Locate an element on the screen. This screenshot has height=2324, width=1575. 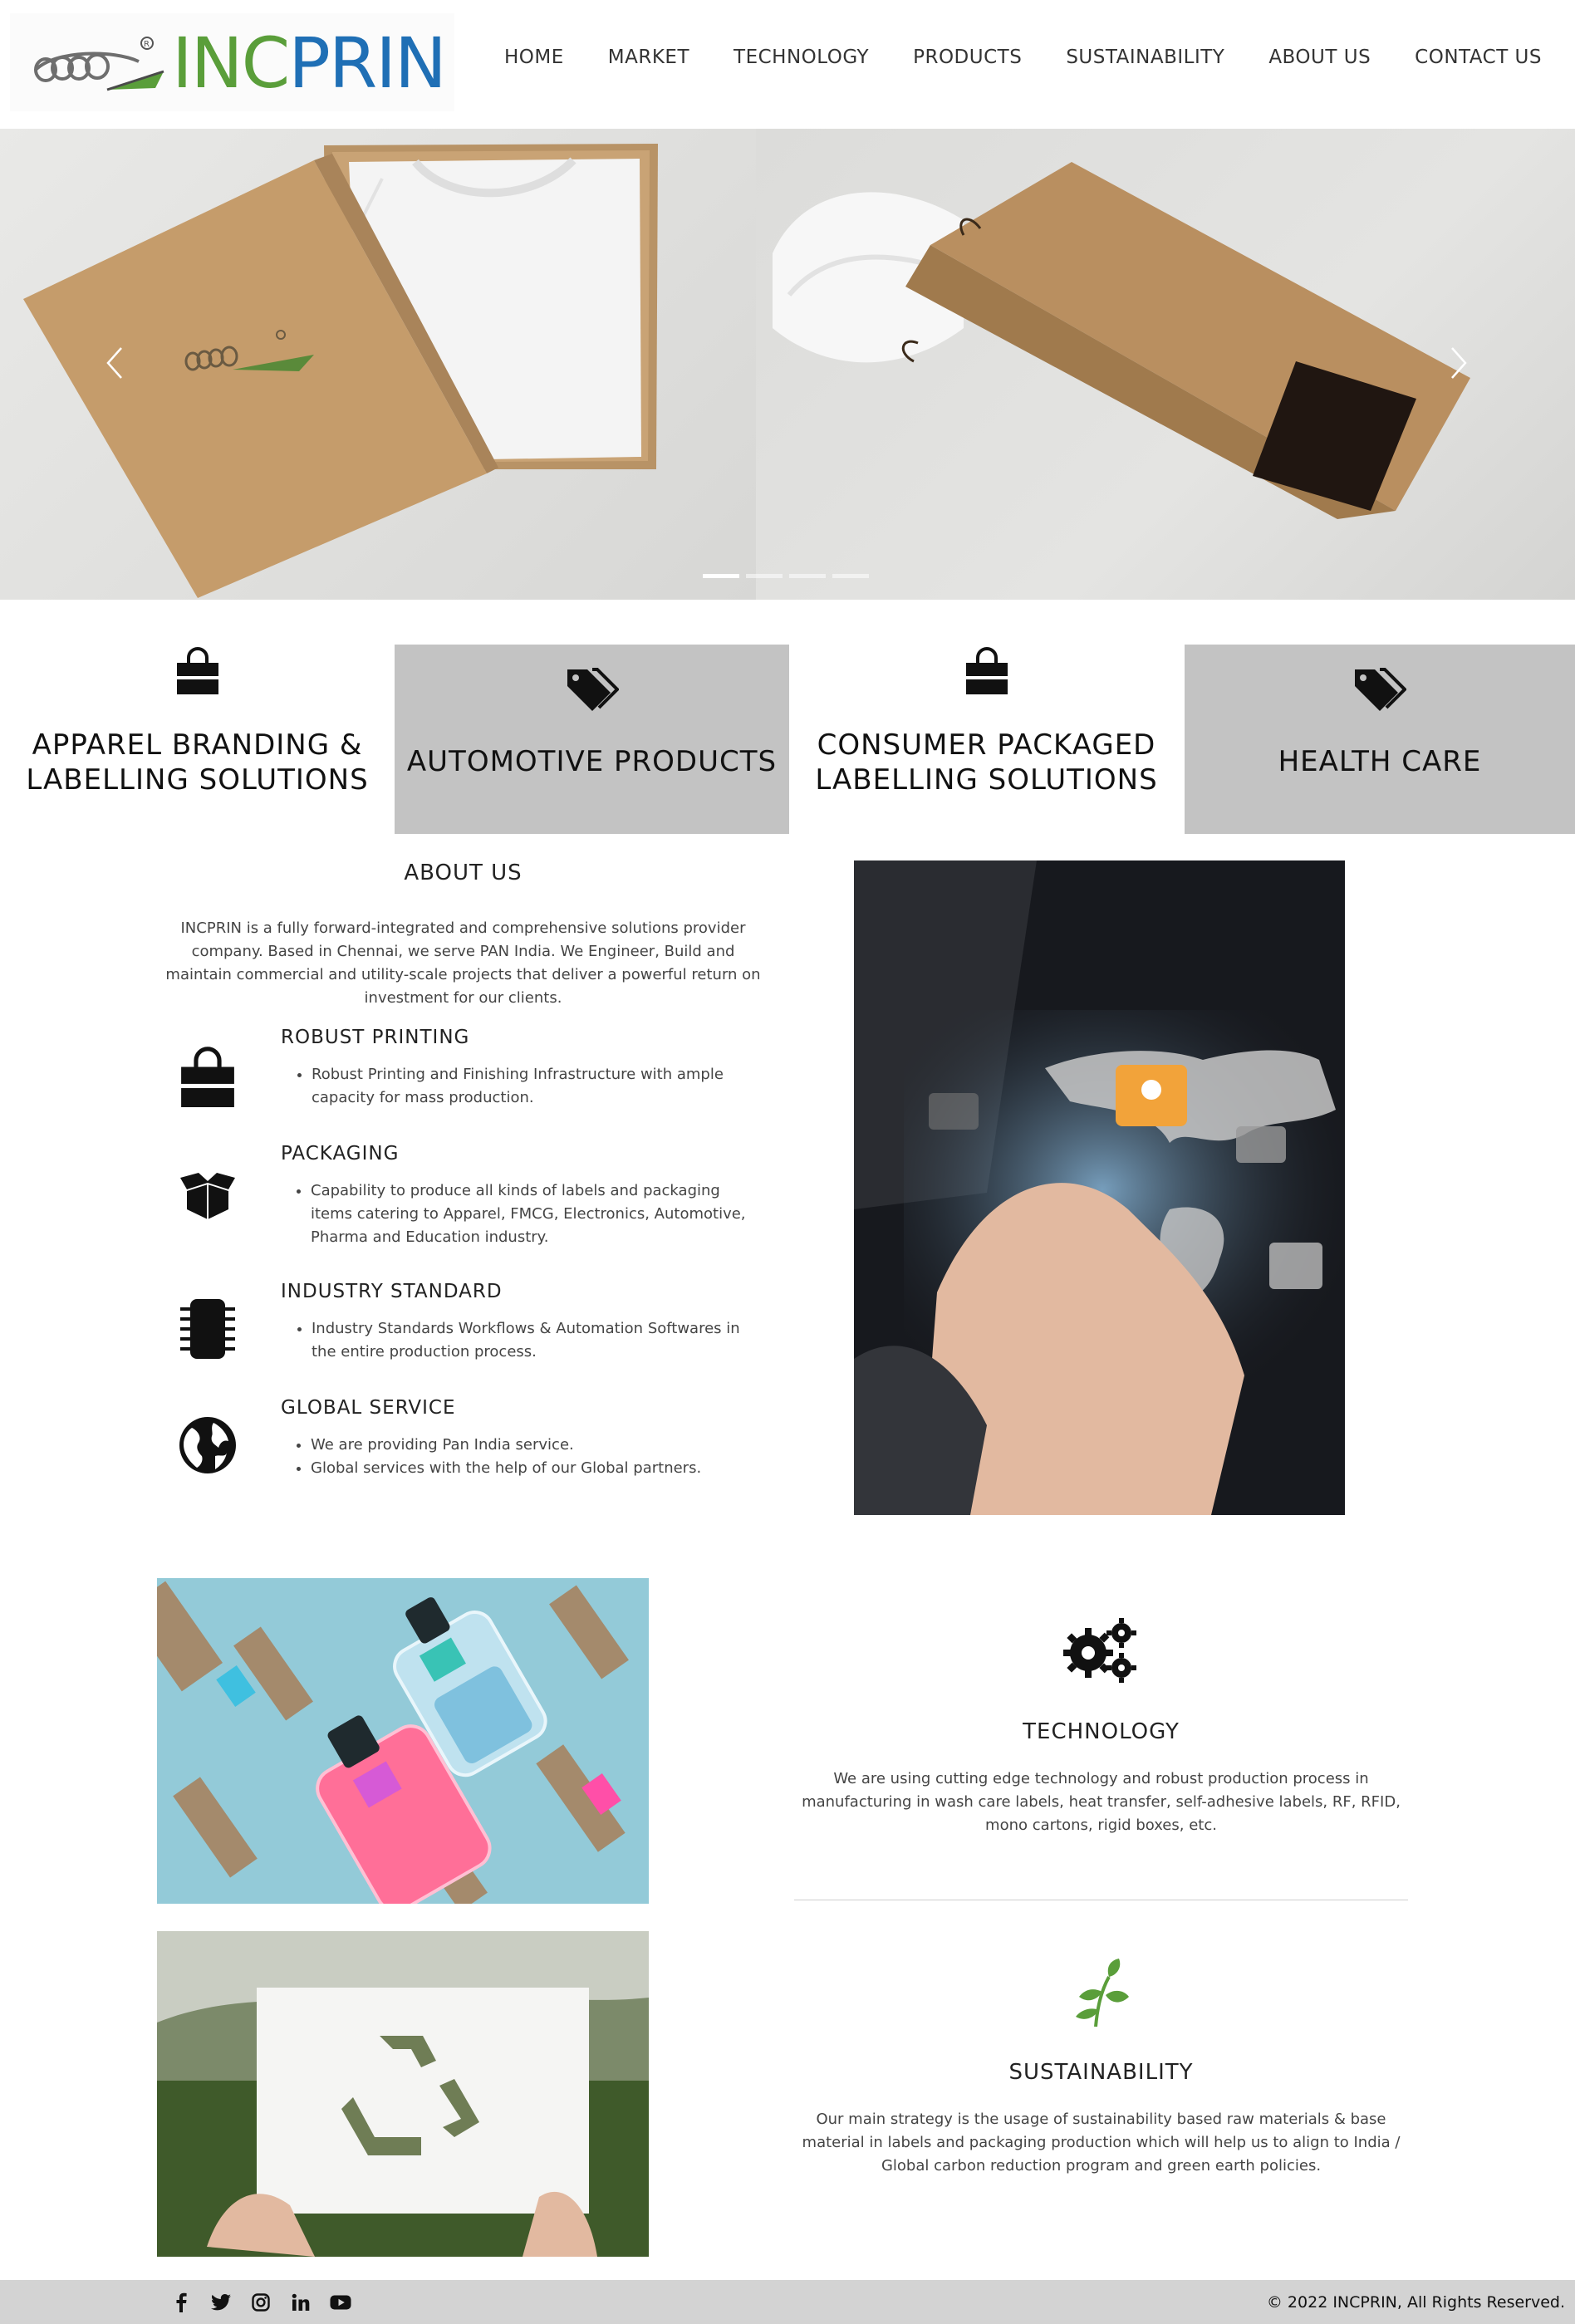
tile-label-apparel: APPAREL BRANDING & LABELLING SOLUTIONS is located at coordinates (198, 763).